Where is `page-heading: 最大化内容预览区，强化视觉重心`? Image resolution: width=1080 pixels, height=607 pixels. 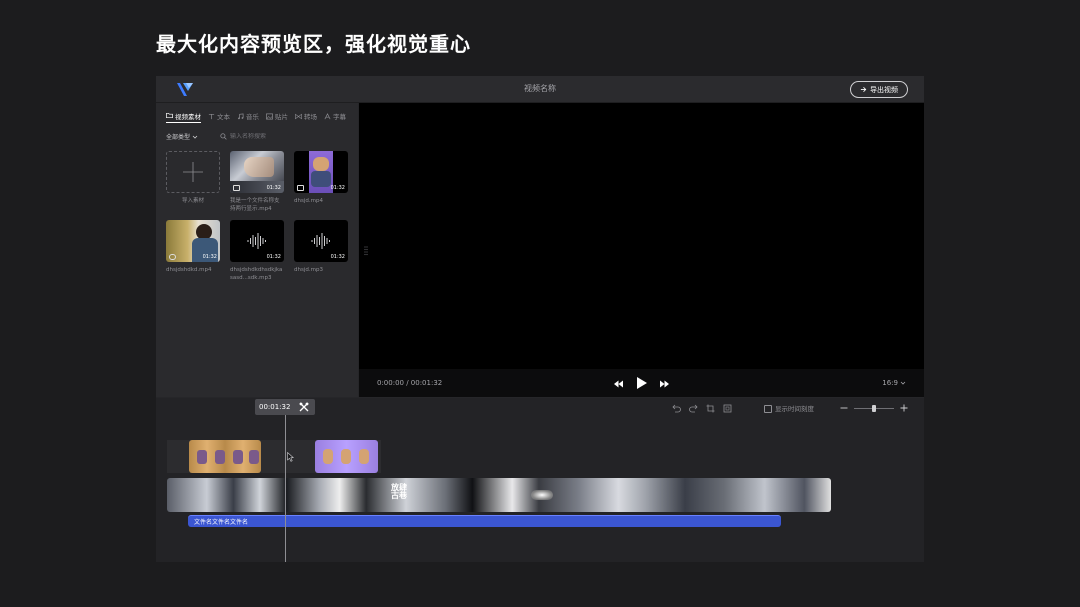 page-heading: 最大化内容预览区，强化视觉重心 is located at coordinates (313, 44).